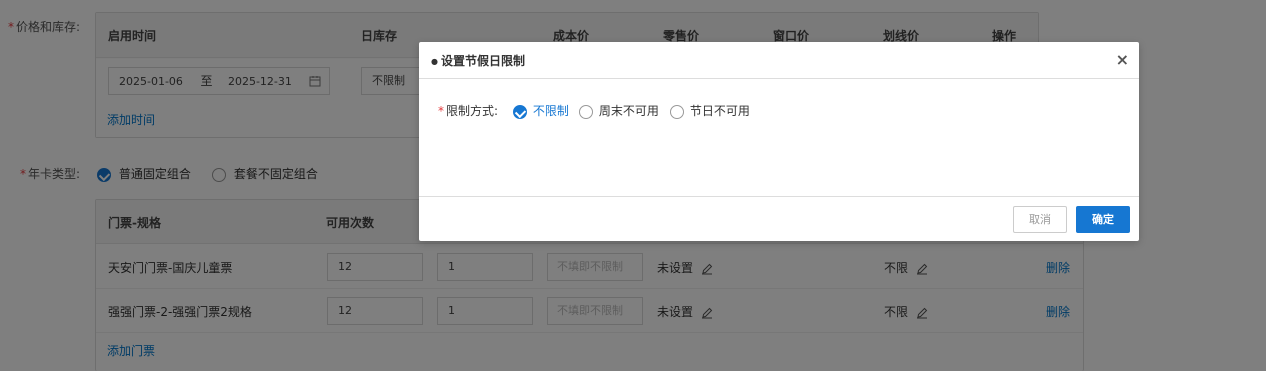  Describe the element at coordinates (468, 111) in the screenshot. I see `limit-method-label: * 限制方式:` at that location.